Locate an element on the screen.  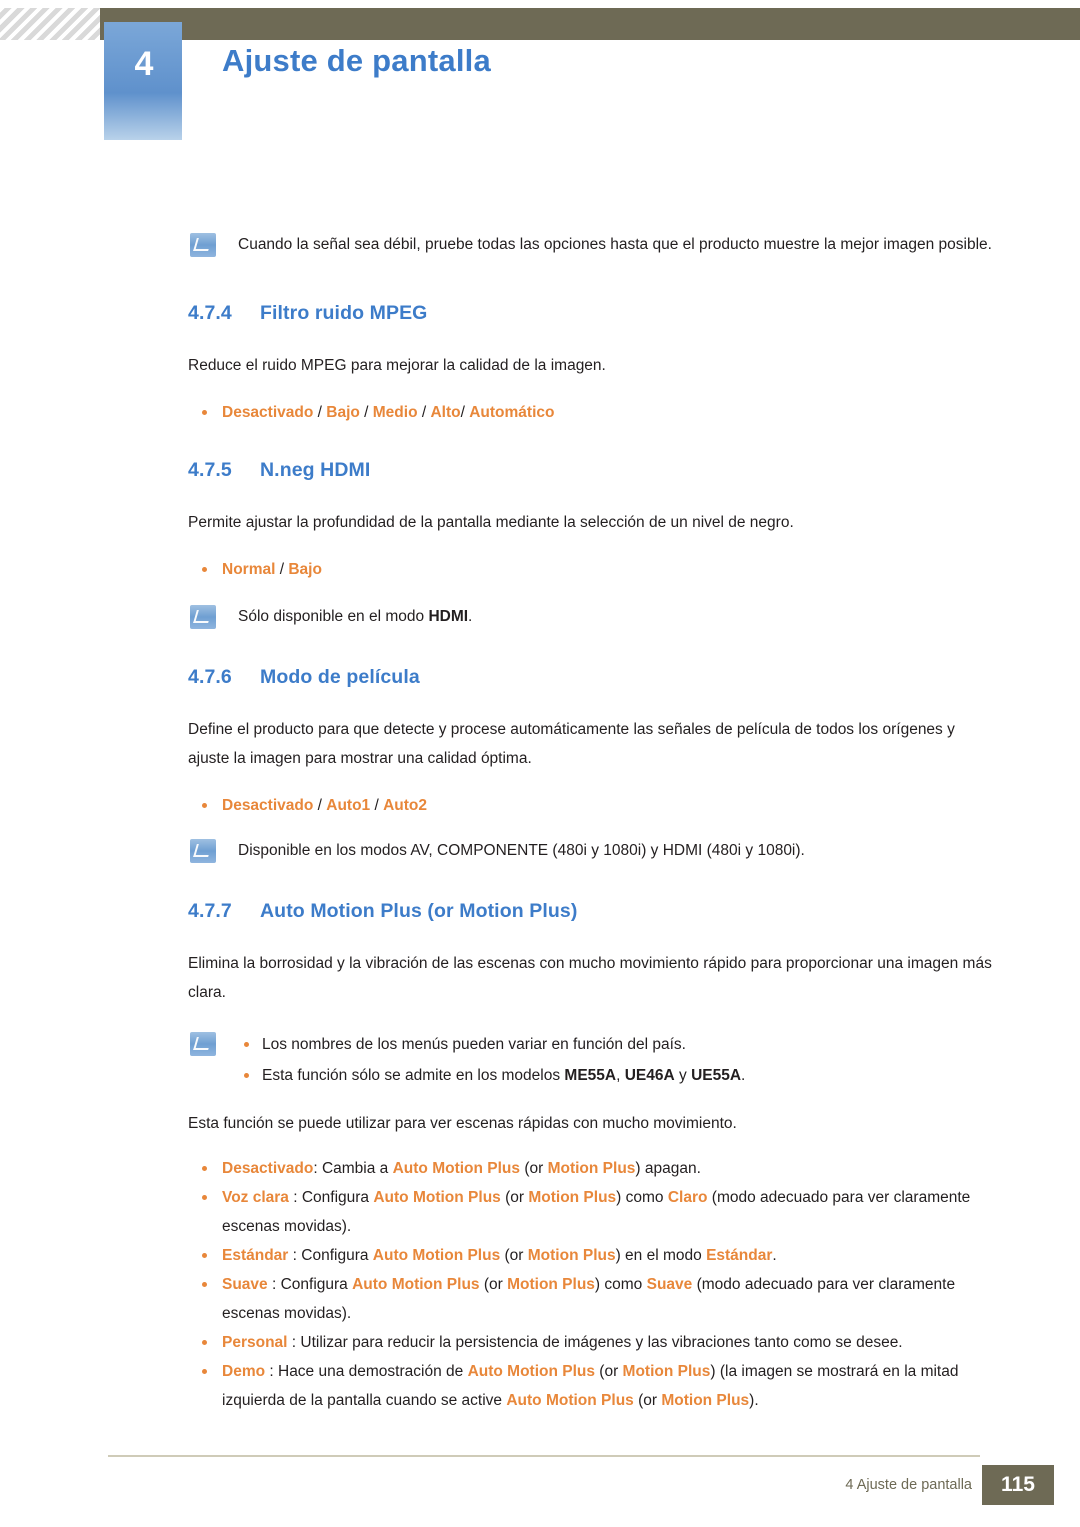
note-suffix: . is located at coordinates (743, 1075).